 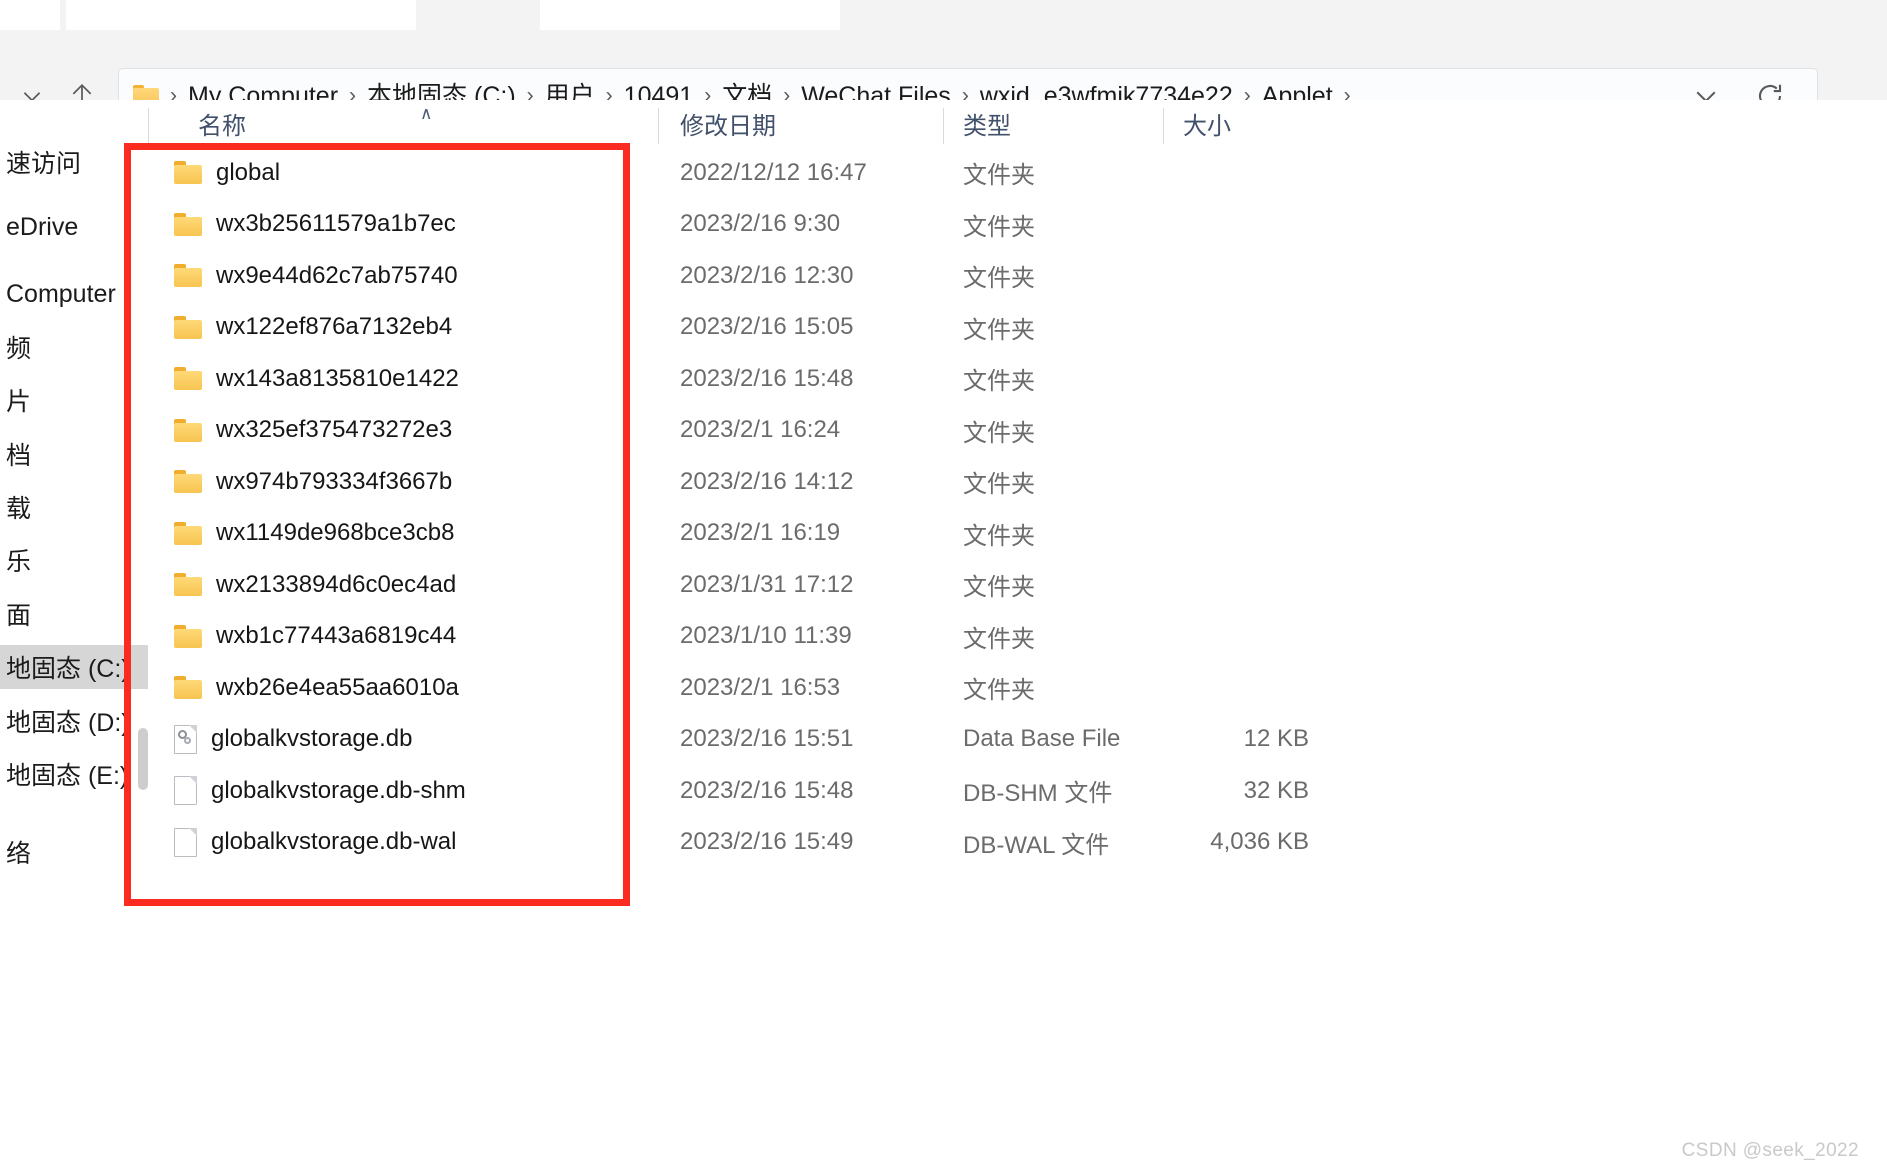 What do you see at coordinates (1017, 276) in the screenshot?
I see `table-row: wx9e44d62c7ab75740 2023/2/16 12:30 文件夹` at bounding box center [1017, 276].